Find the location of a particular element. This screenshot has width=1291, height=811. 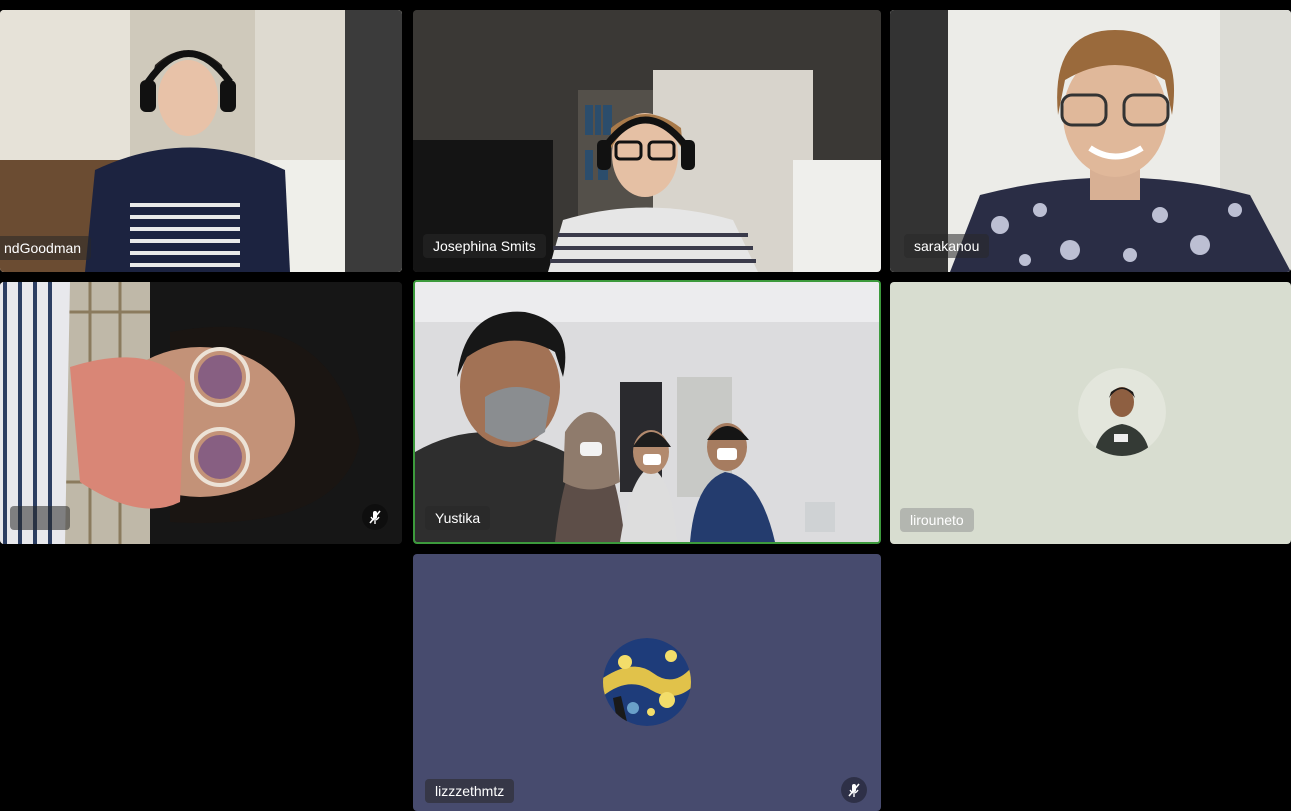

video-tile-yustika: Yustika is located at coordinates (647, 412).